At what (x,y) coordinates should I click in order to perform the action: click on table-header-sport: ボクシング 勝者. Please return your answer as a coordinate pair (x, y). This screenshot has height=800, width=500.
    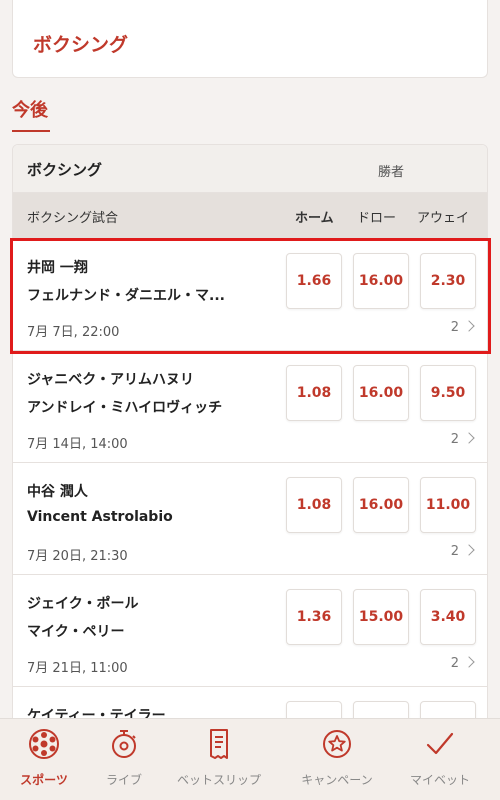
    Looking at the image, I should click on (250, 169).